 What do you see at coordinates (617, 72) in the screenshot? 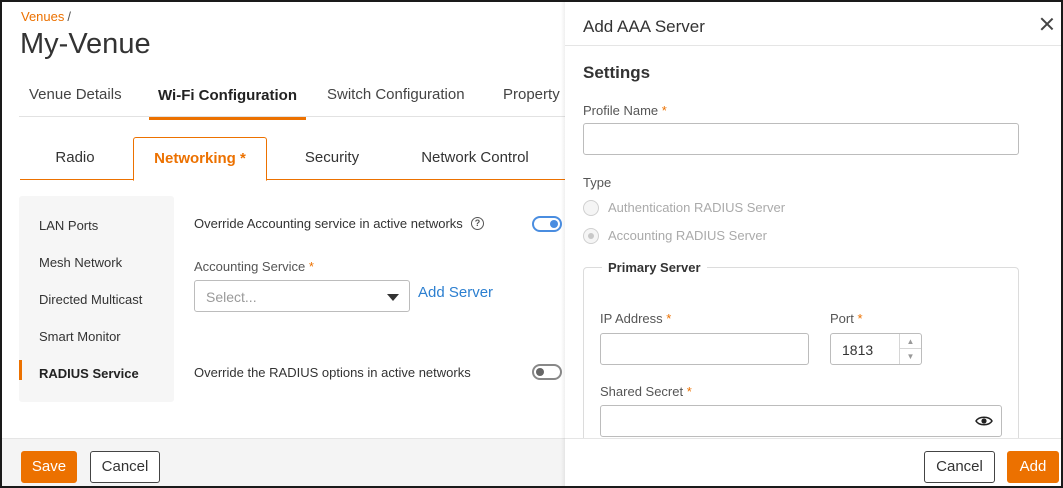
I see `settings-section-title: Settings` at bounding box center [617, 72].